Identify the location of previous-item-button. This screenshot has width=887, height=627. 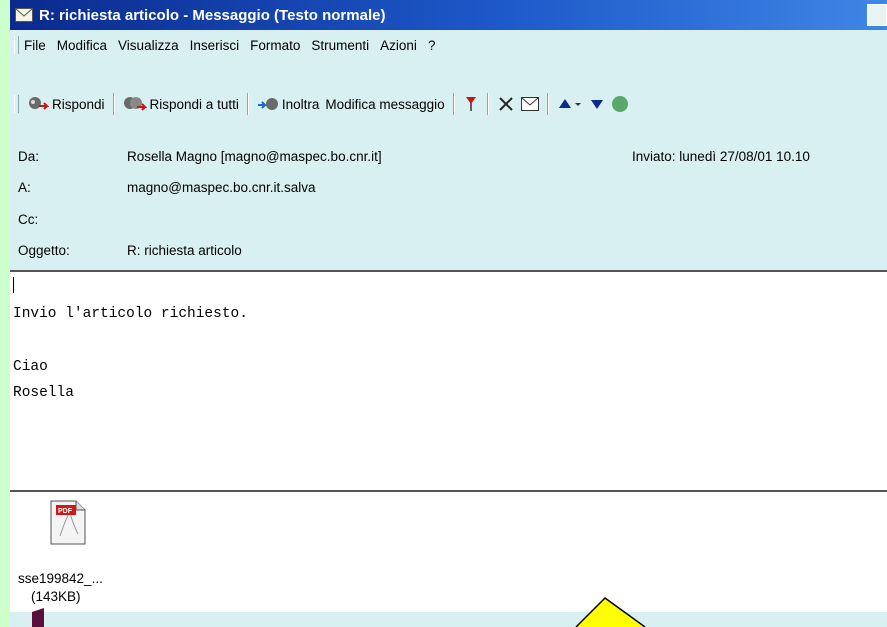
(570, 104).